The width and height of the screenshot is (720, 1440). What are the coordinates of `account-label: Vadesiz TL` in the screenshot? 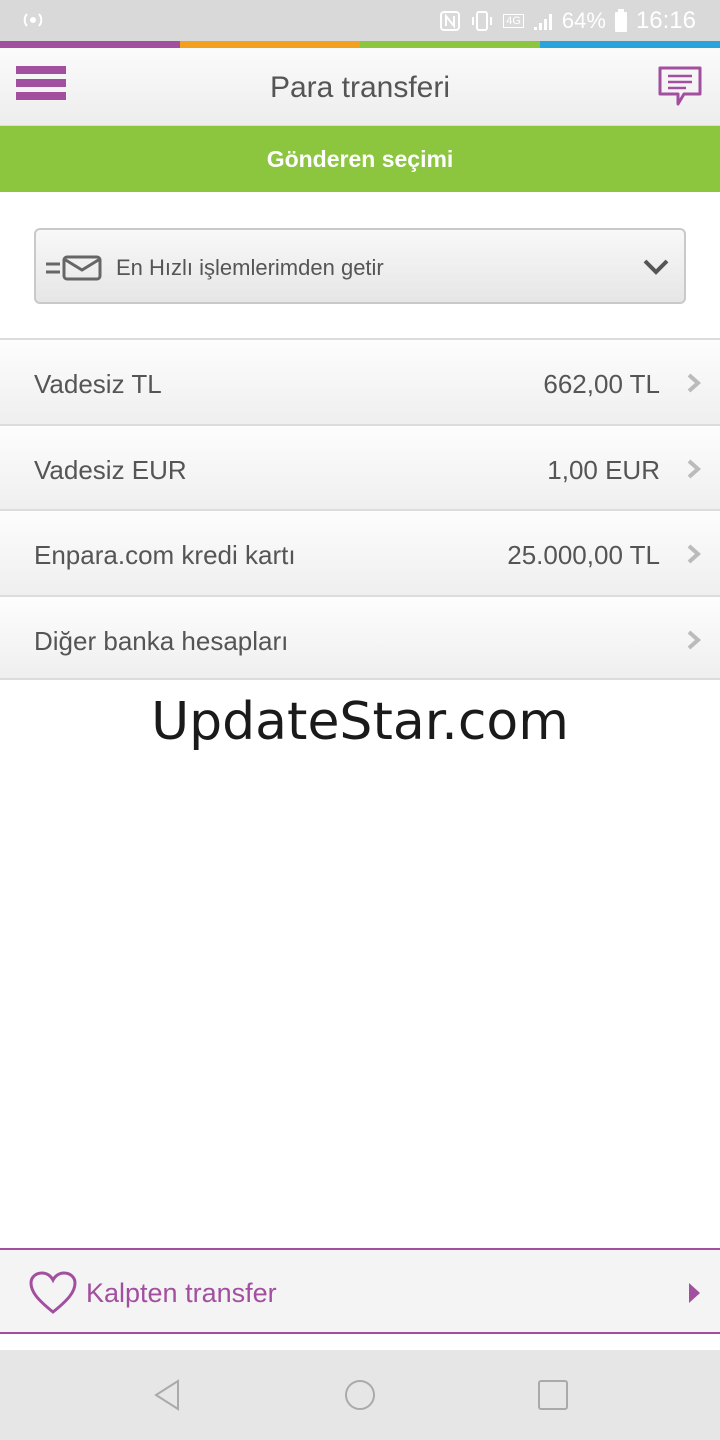 It's located at (98, 384).